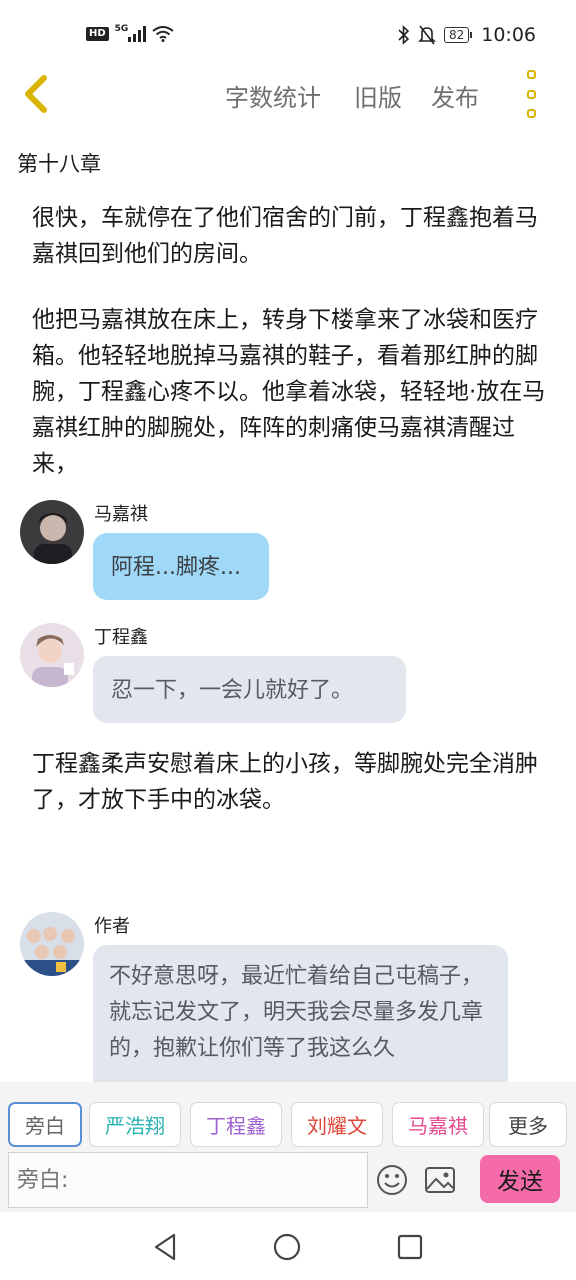 This screenshot has height=1280, width=576. I want to click on role-chip-label: 丁程鑫, so click(236, 1126).